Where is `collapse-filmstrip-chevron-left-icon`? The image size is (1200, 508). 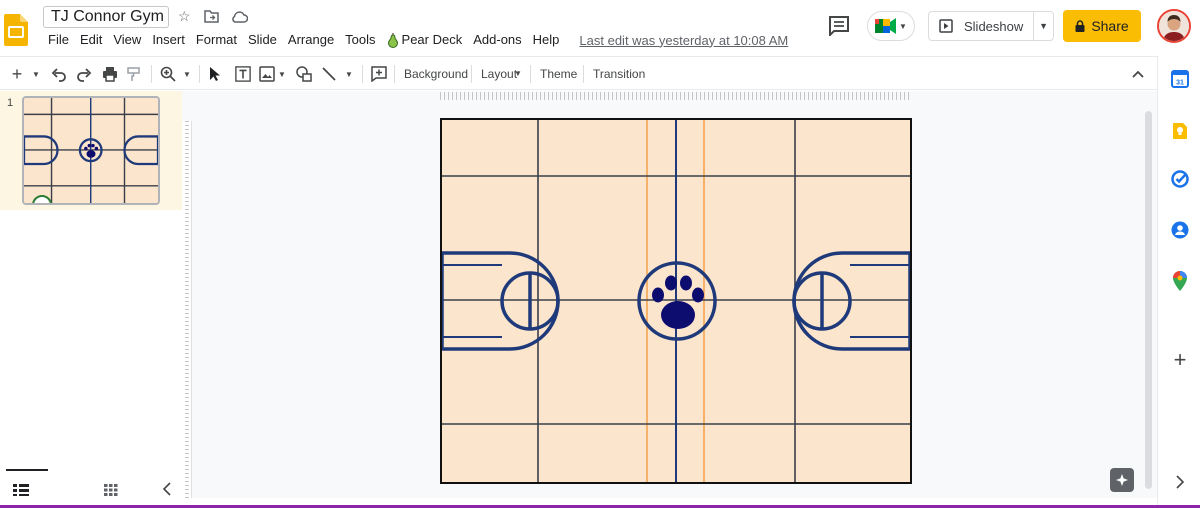
collapse-filmstrip-chevron-left-icon is located at coordinates (167, 489).